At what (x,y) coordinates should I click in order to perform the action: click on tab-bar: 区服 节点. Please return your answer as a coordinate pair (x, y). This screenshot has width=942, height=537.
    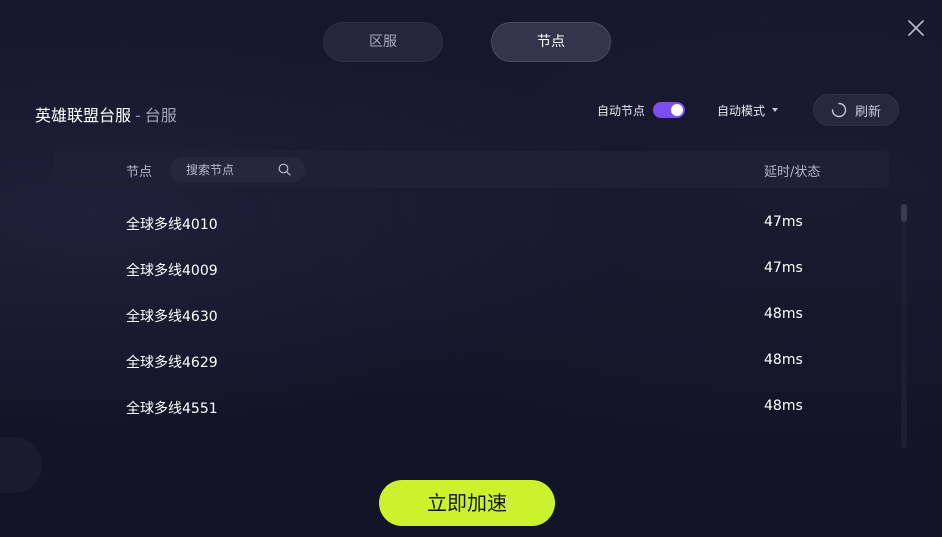
    Looking at the image, I should click on (471, 42).